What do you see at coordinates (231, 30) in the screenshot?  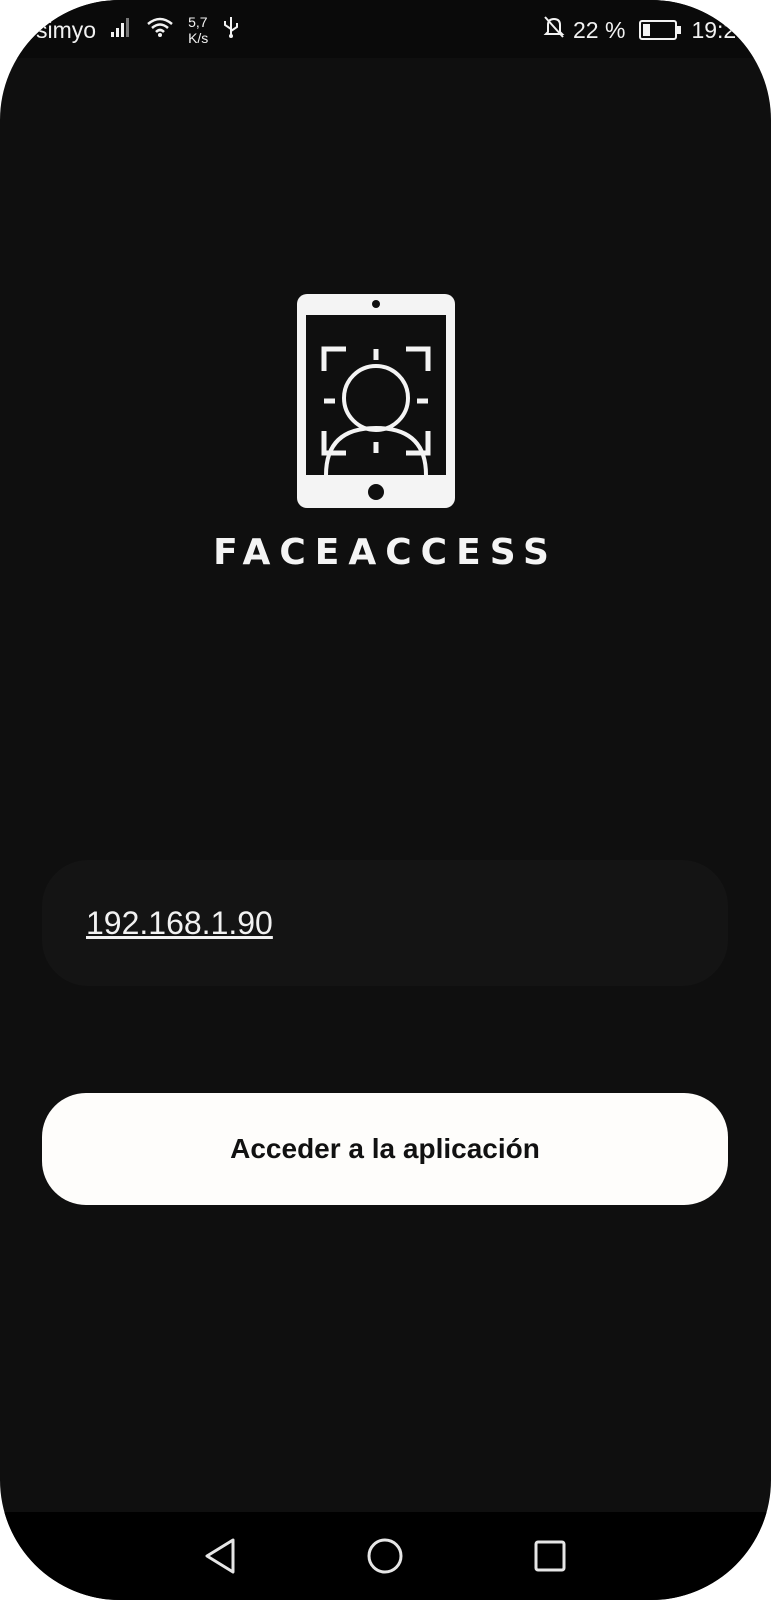 I see `usb-icon` at bounding box center [231, 30].